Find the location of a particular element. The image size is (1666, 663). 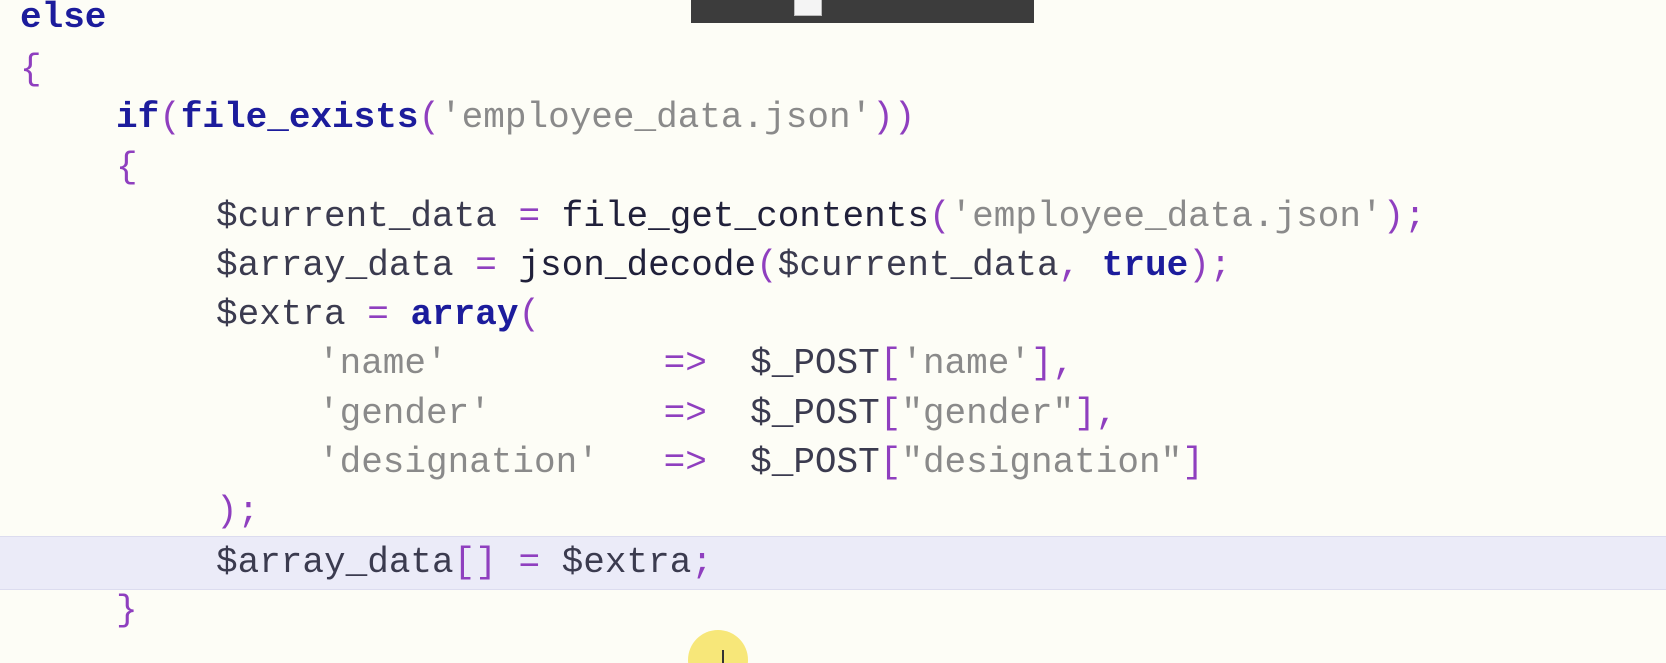

code-token: , is located at coordinates (1080, 265).